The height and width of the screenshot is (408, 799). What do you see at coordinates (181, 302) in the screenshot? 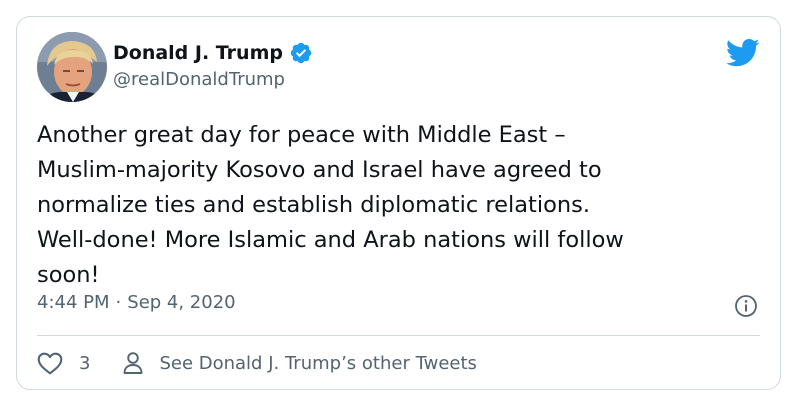
I see `tweet-date: Sep 4, 2020` at bounding box center [181, 302].